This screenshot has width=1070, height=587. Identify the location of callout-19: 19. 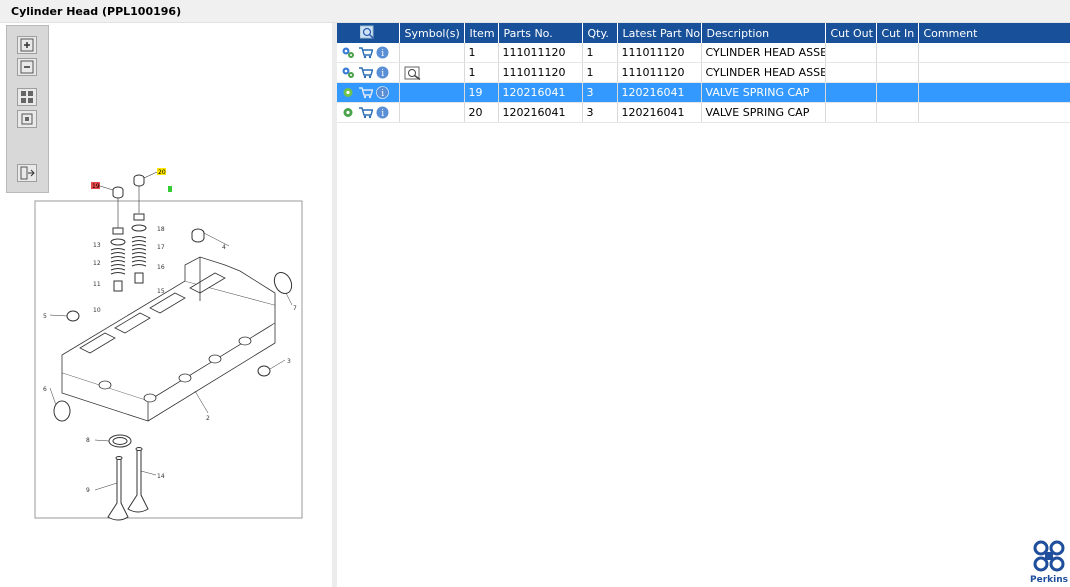
(96, 186).